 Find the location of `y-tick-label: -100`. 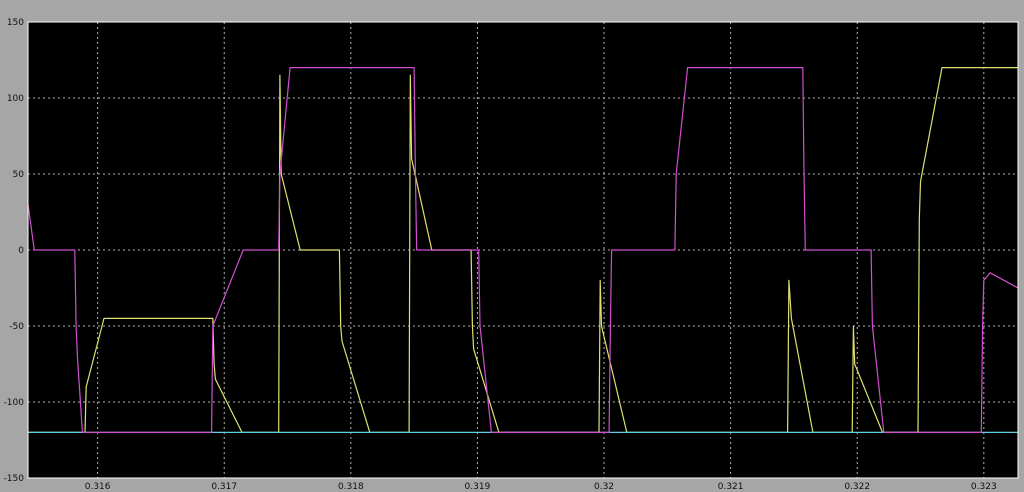

y-tick-label: -100 is located at coordinates (14, 403).